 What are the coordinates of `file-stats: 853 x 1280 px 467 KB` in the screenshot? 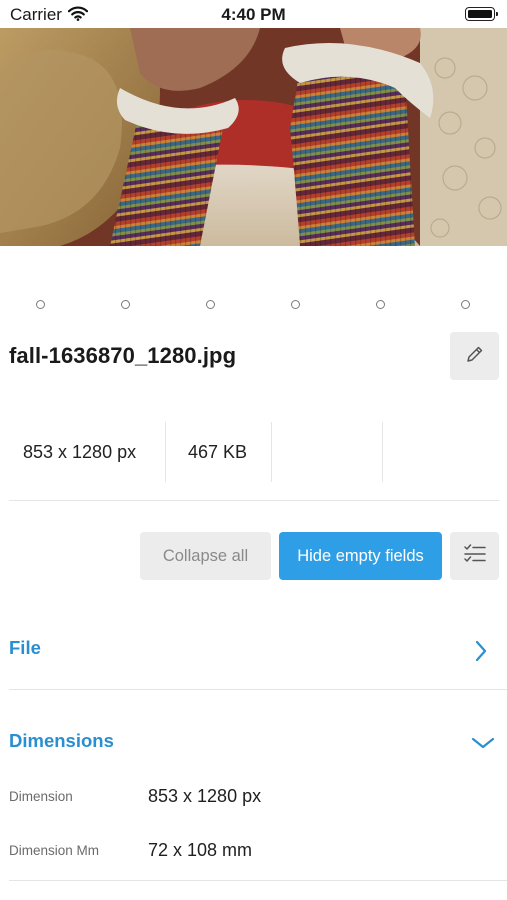 It's located at (254, 452).